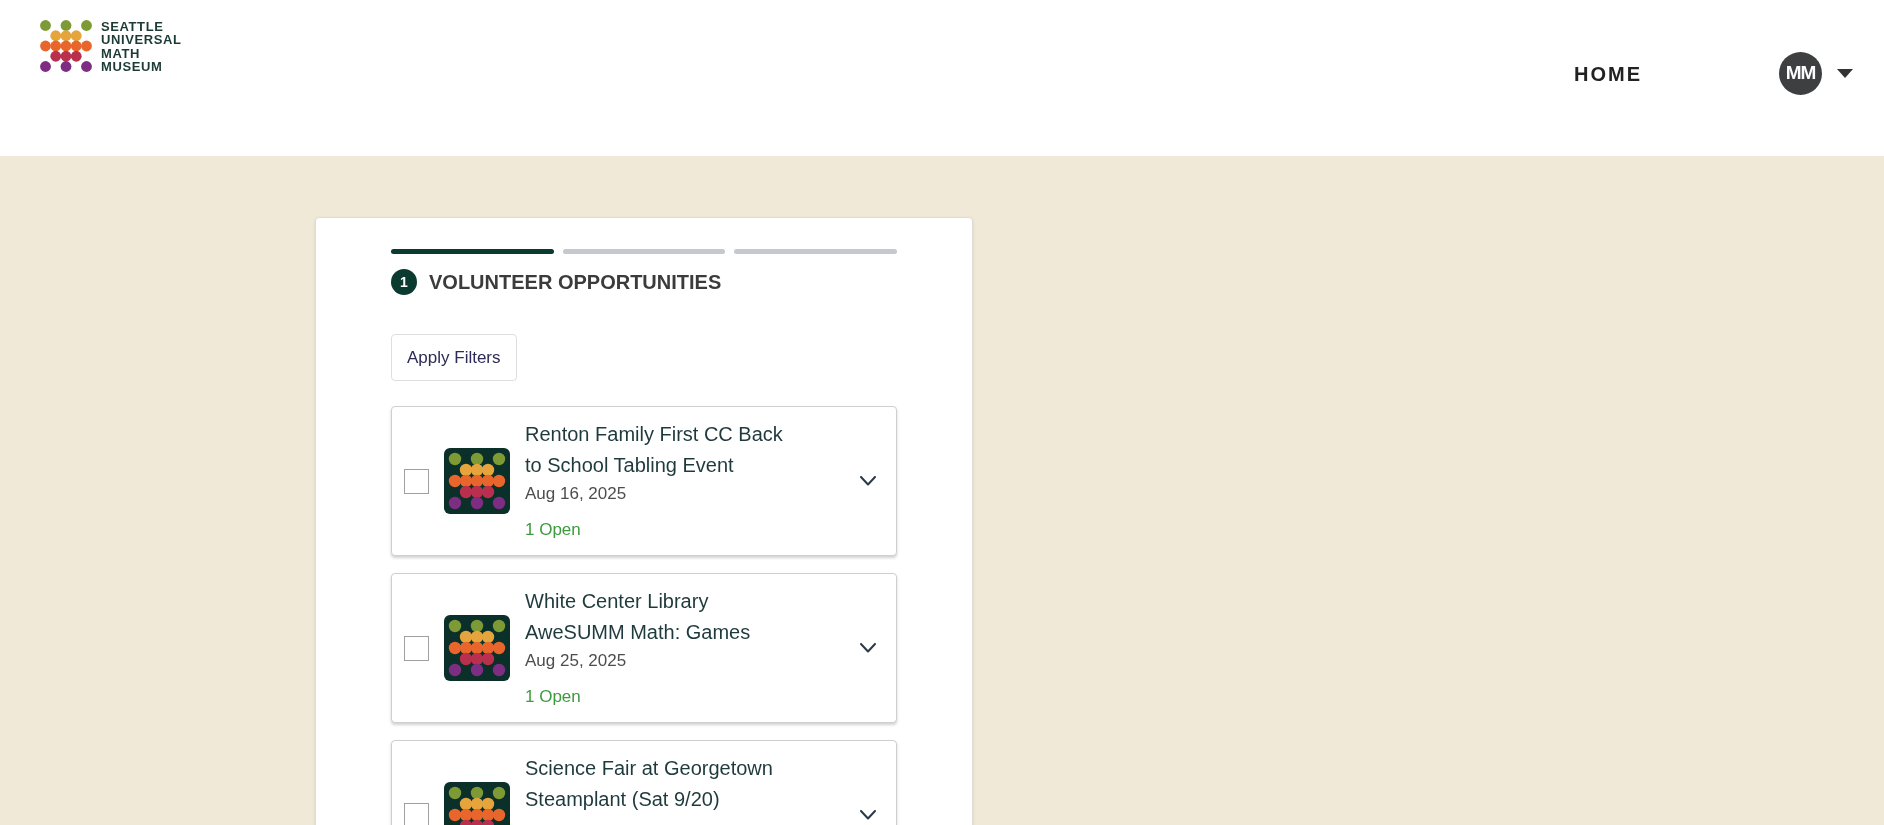 The image size is (1884, 825). I want to click on step-number-badge: 1, so click(404, 282).